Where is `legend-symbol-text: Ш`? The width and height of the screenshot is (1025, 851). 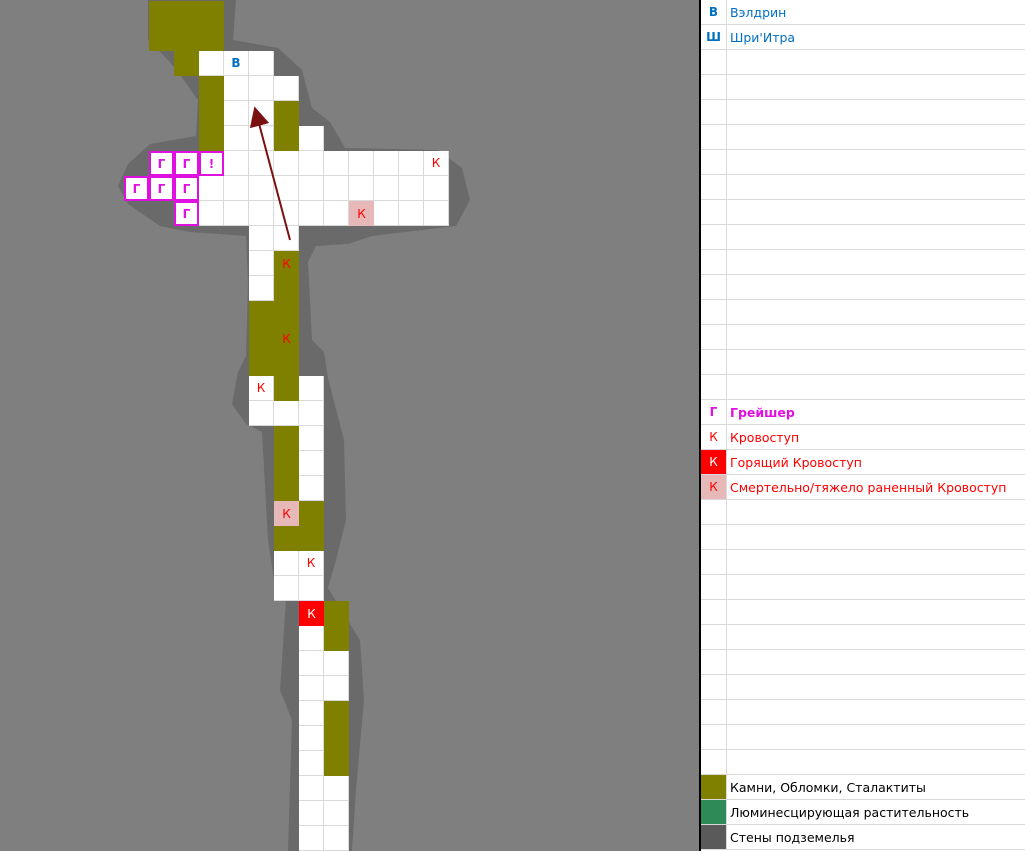
legend-symbol-text: Ш is located at coordinates (713, 37).